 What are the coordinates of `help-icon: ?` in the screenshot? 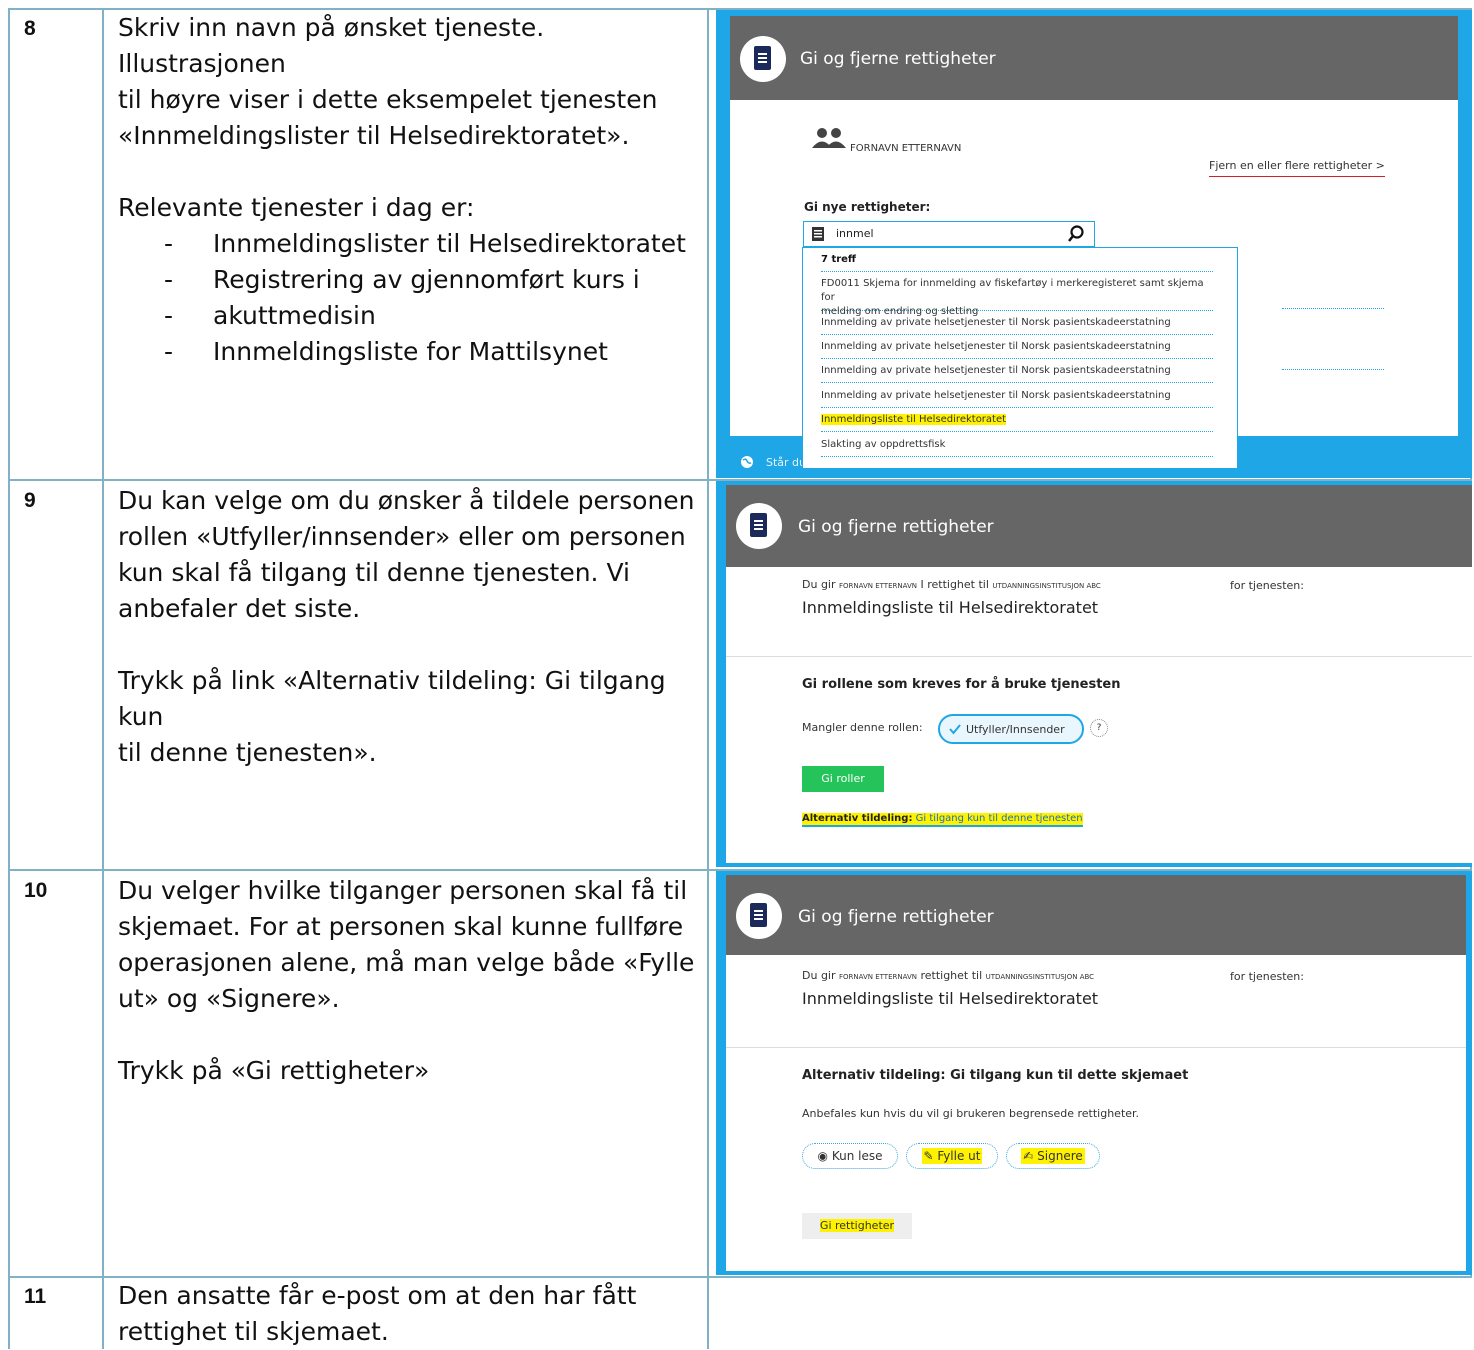 It's located at (1099, 728).